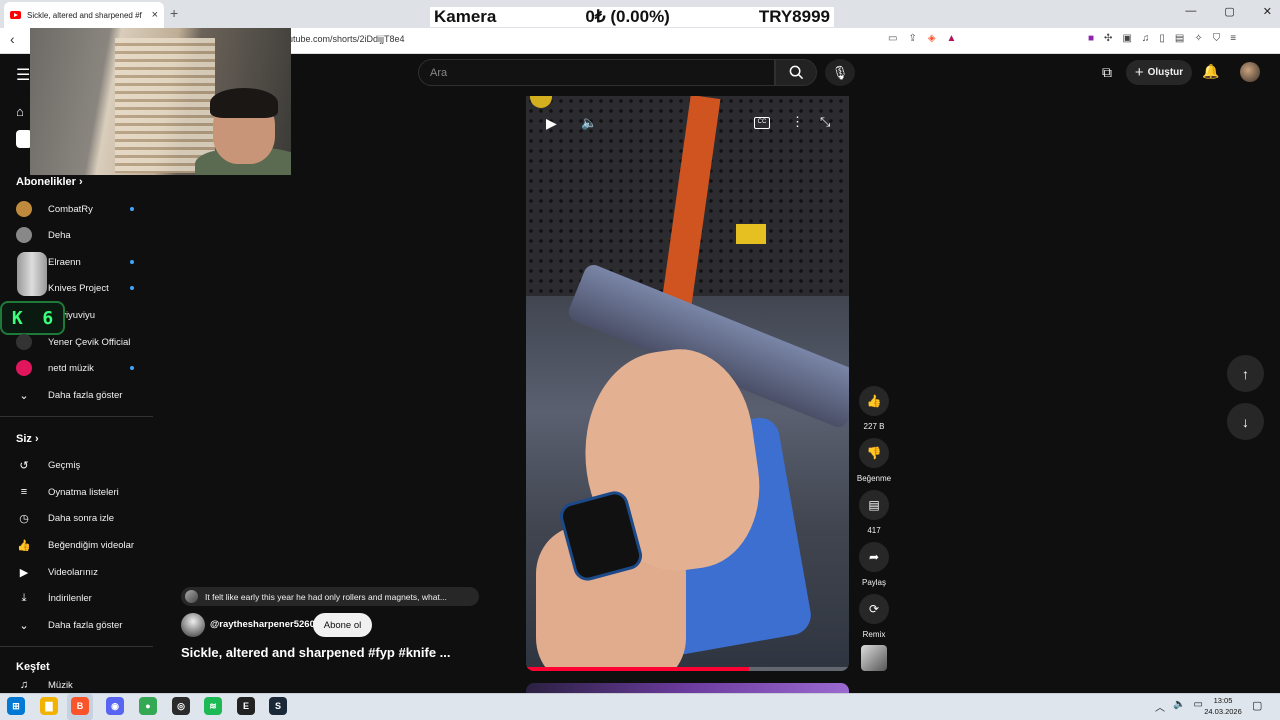  Describe the element at coordinates (762, 123) in the screenshot. I see `captions-icon: CC` at that location.